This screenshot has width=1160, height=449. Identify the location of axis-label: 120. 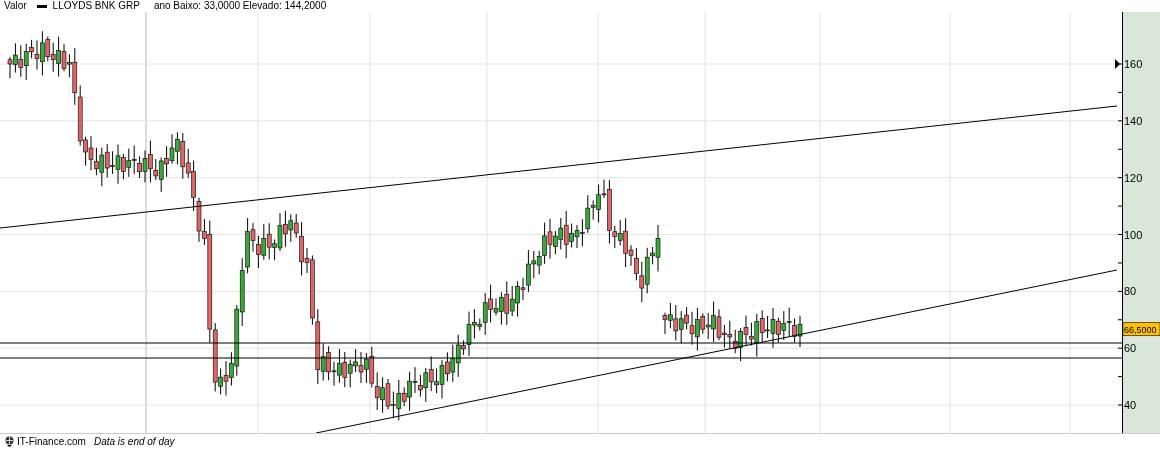
(1133, 177).